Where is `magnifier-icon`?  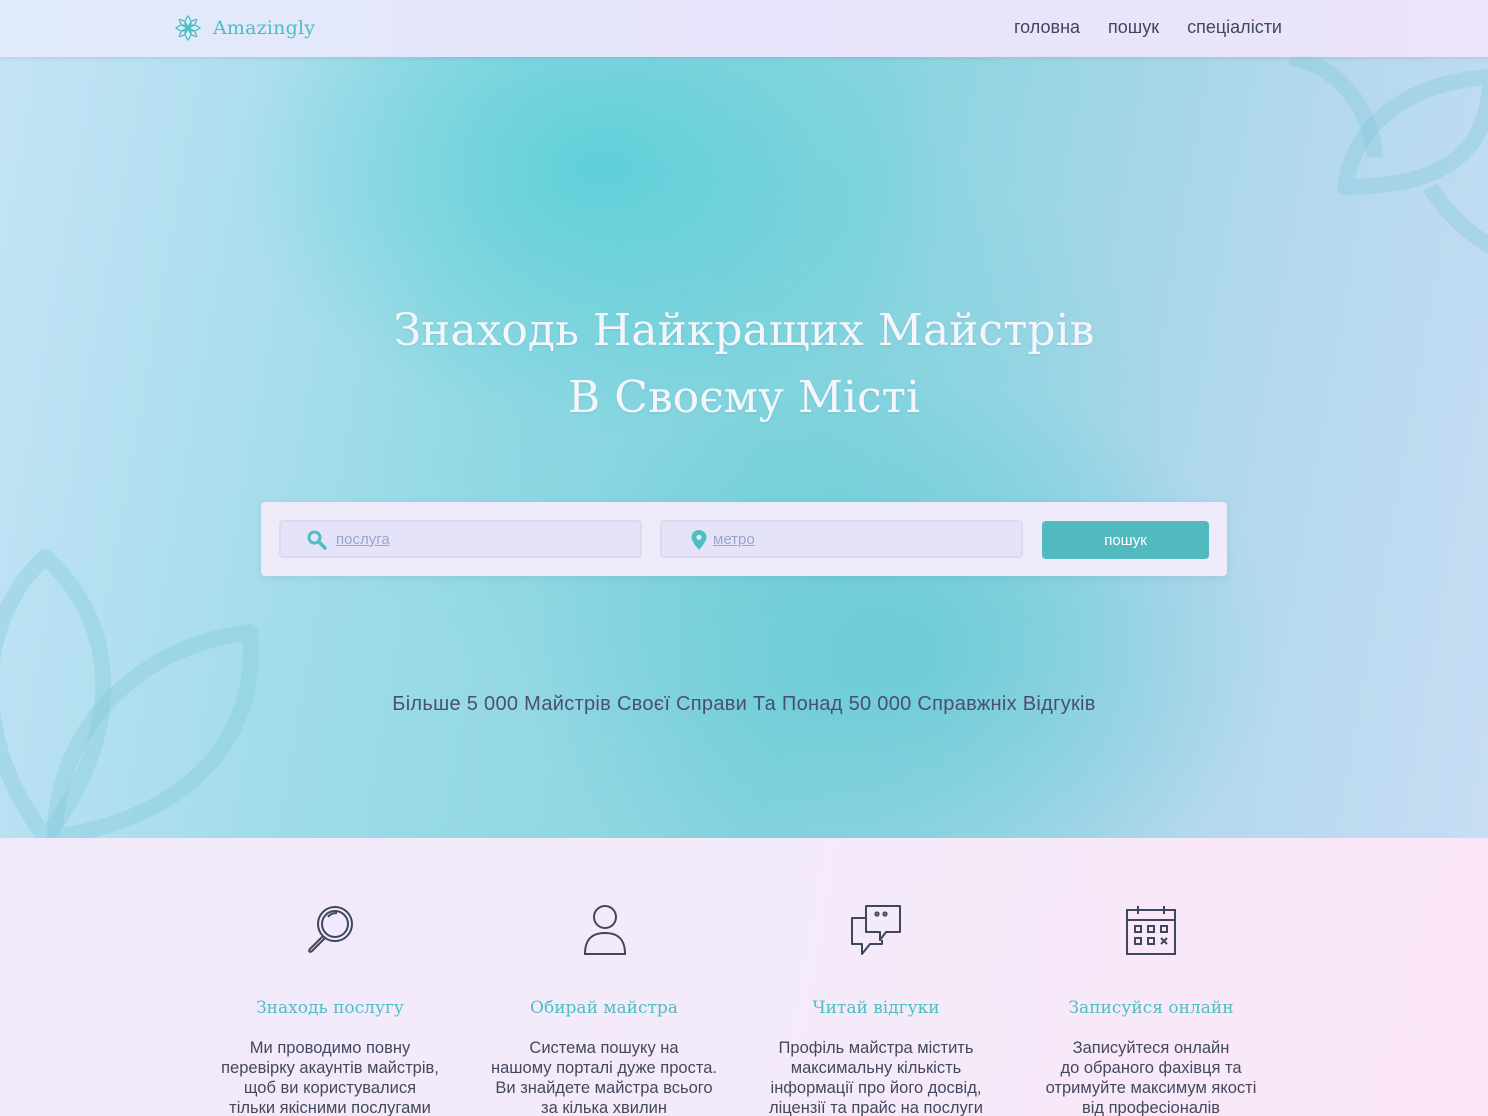 magnifier-icon is located at coordinates (330, 929).